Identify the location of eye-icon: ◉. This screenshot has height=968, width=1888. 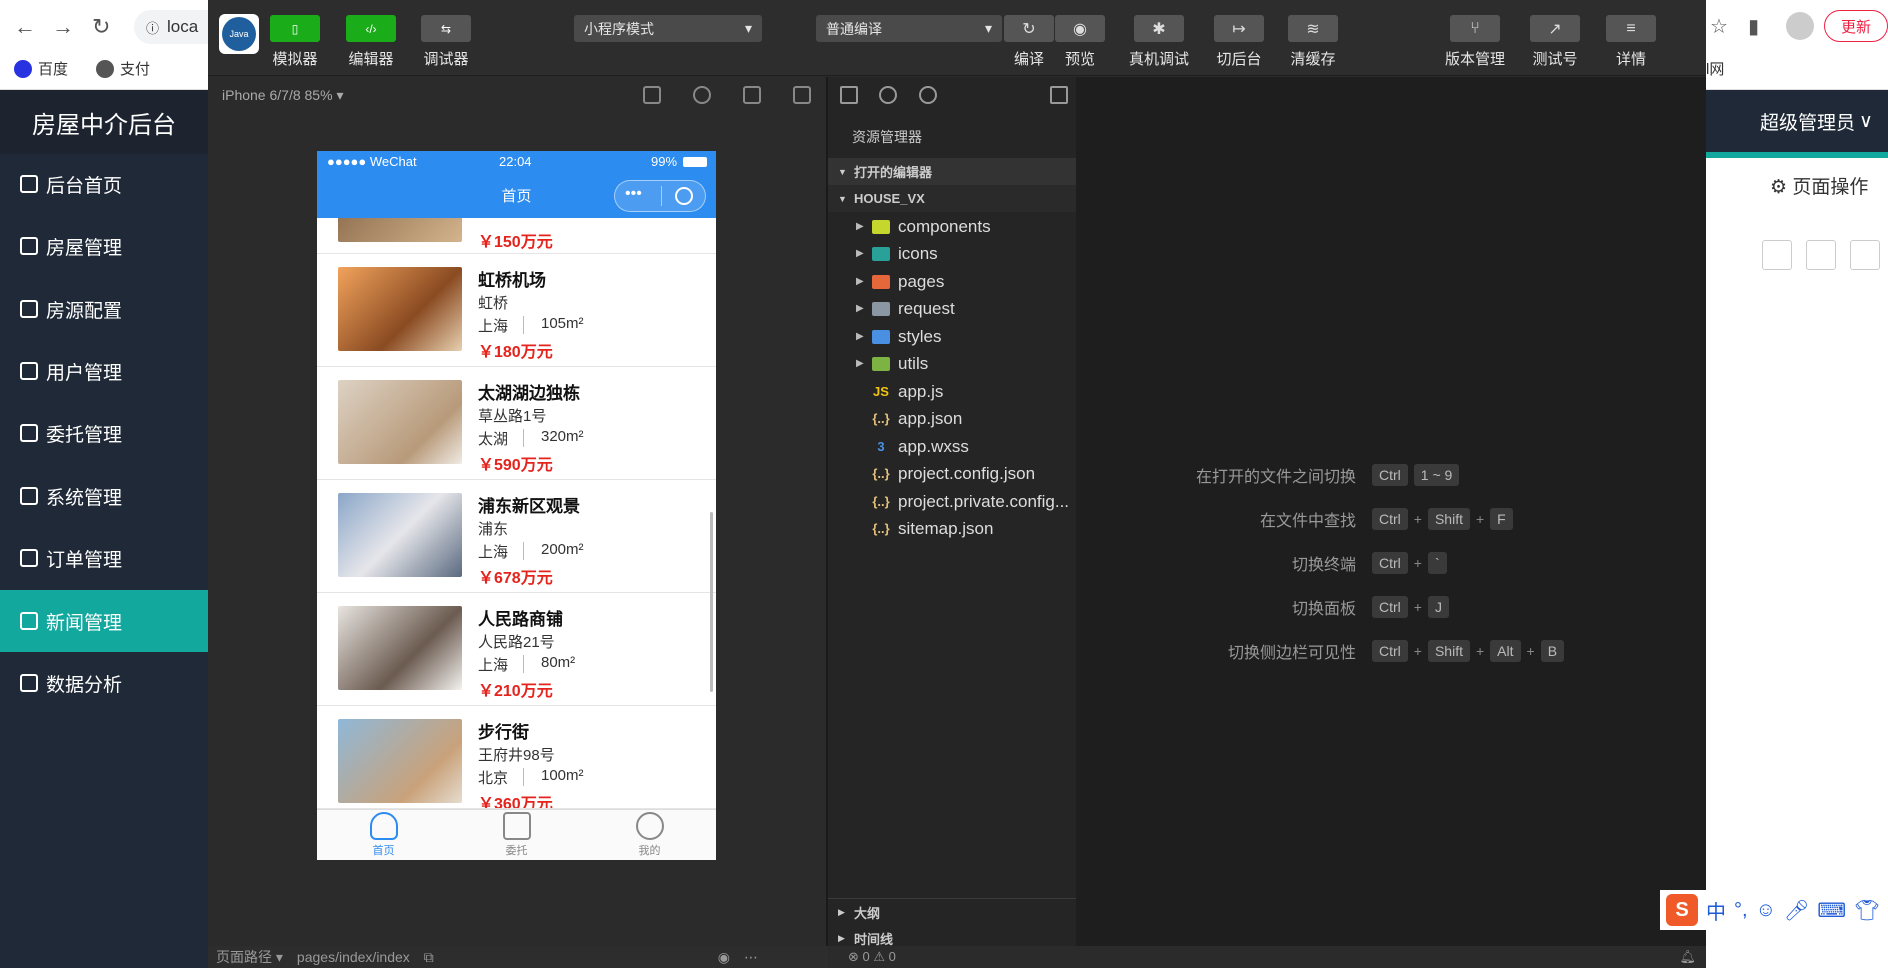
(724, 957).